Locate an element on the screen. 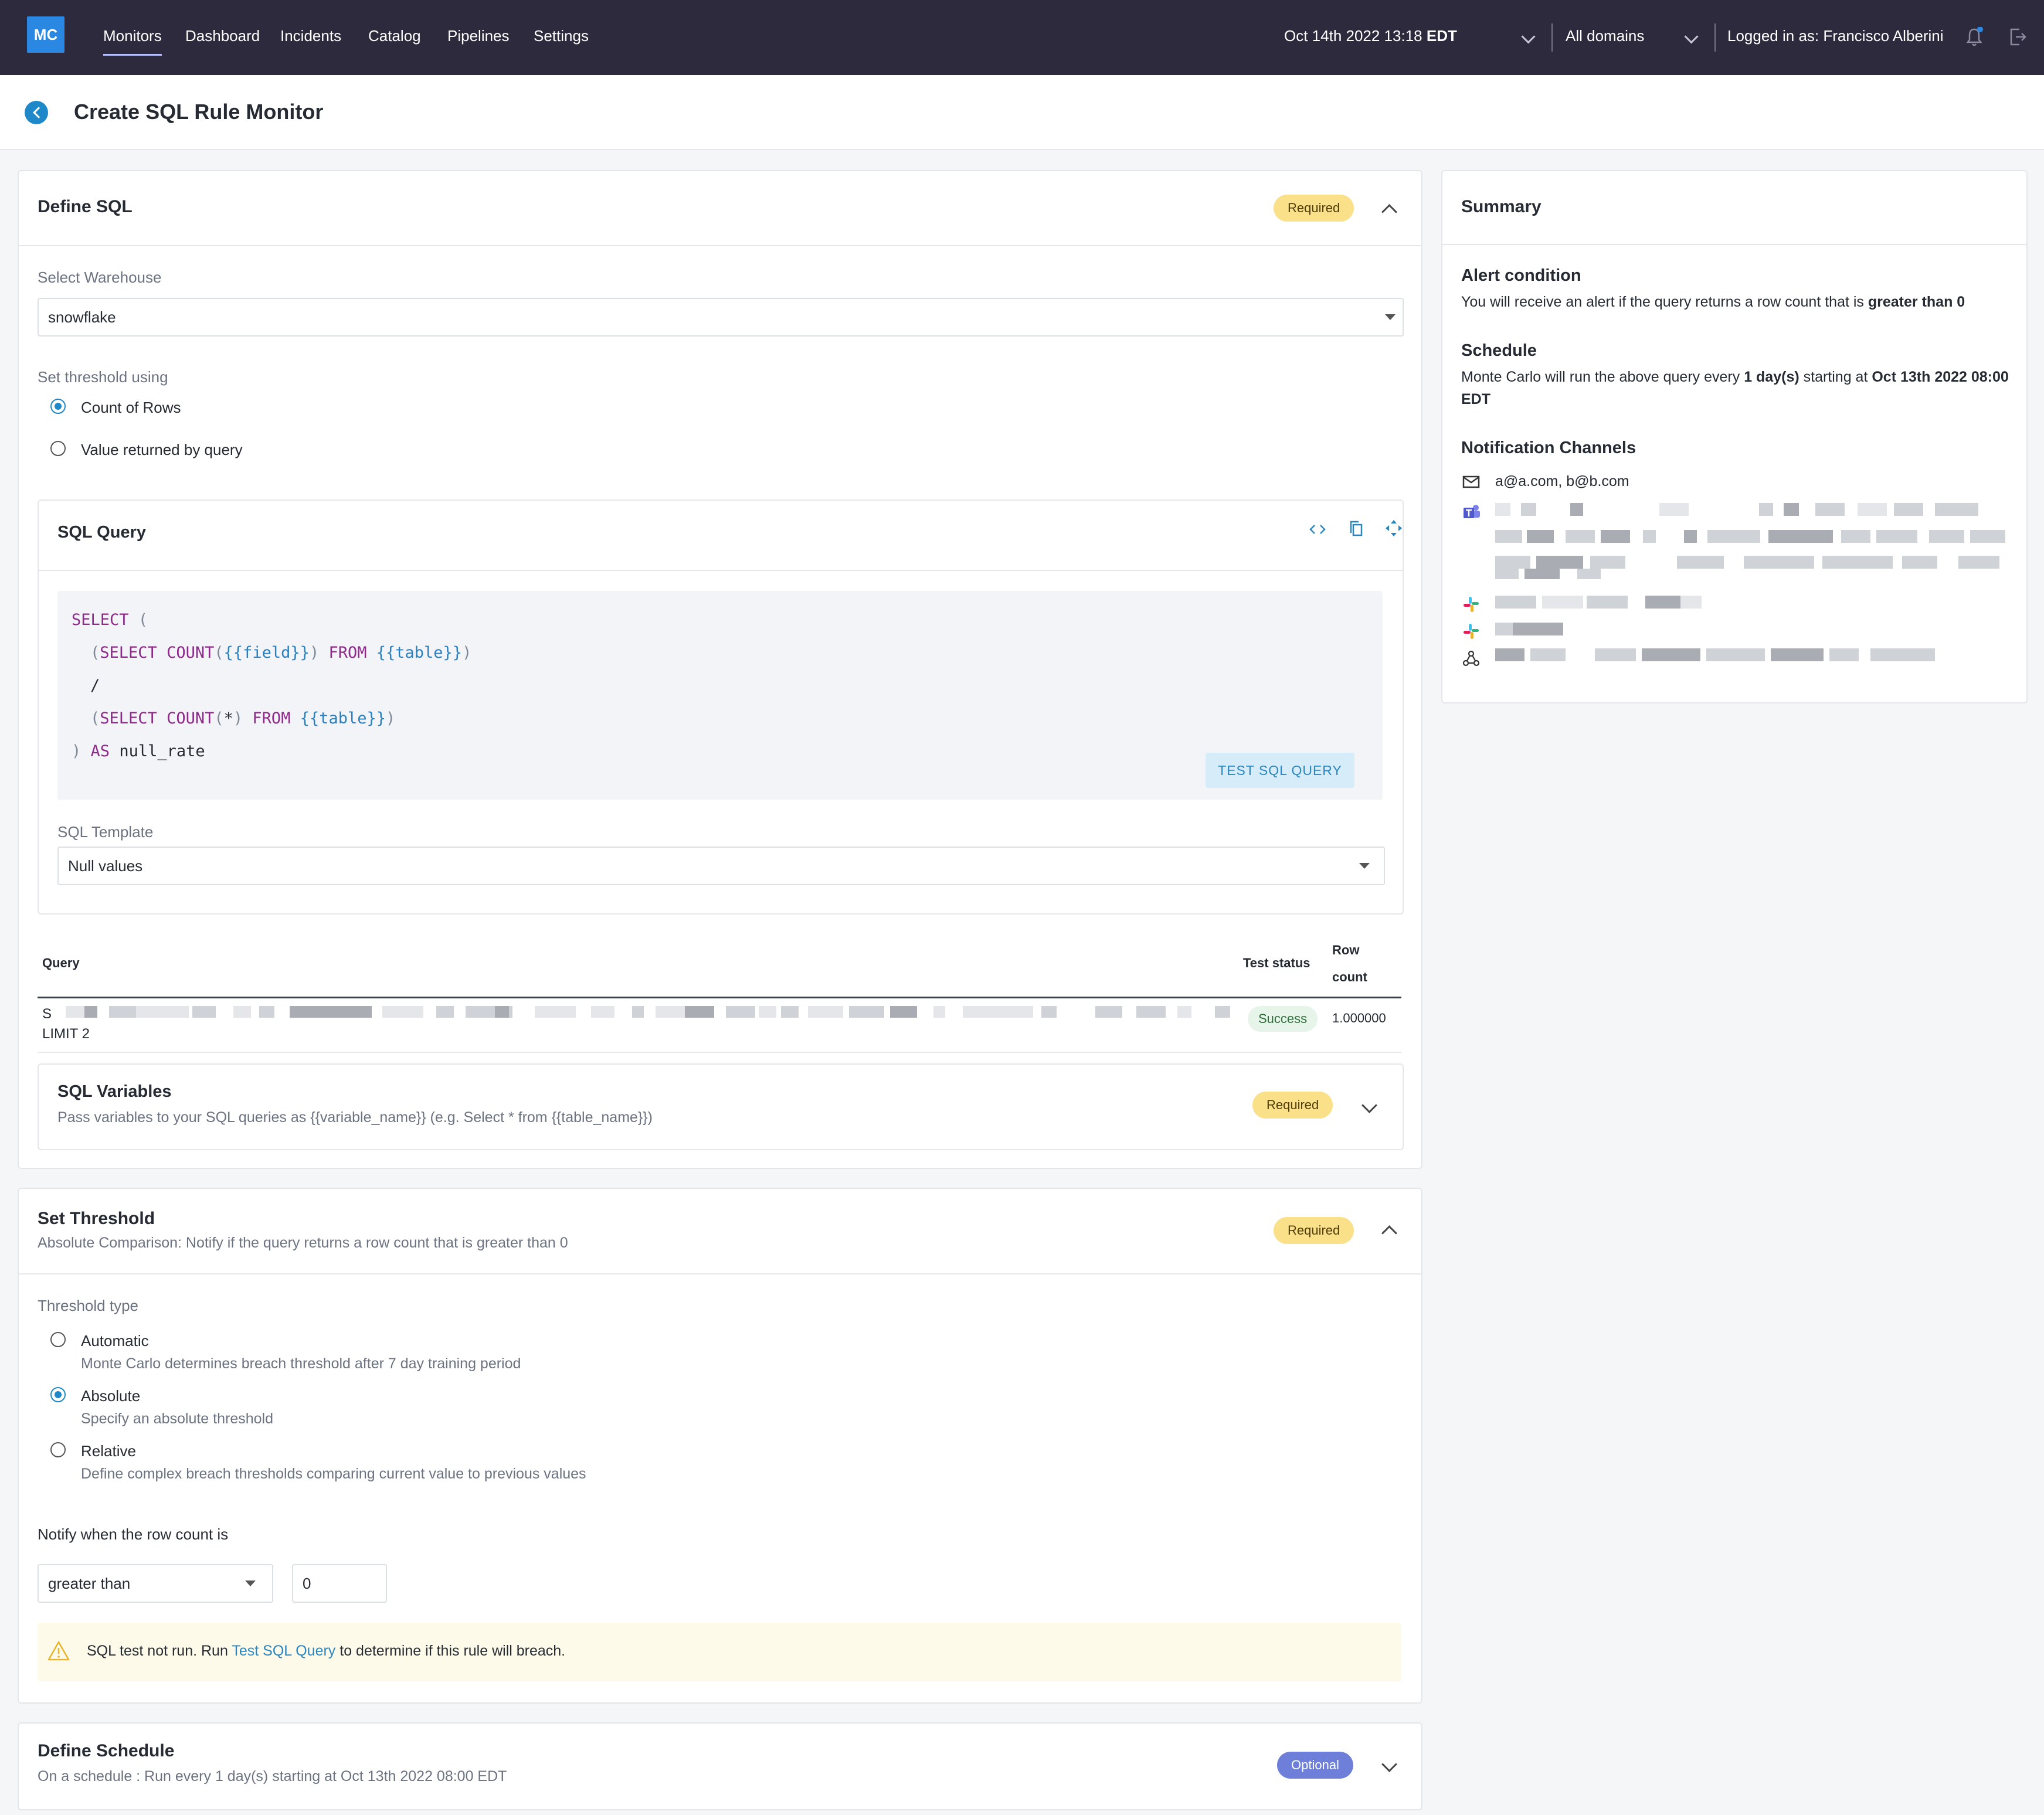 This screenshot has width=2044, height=1815. comparator-select: greater than is located at coordinates (155, 1584).